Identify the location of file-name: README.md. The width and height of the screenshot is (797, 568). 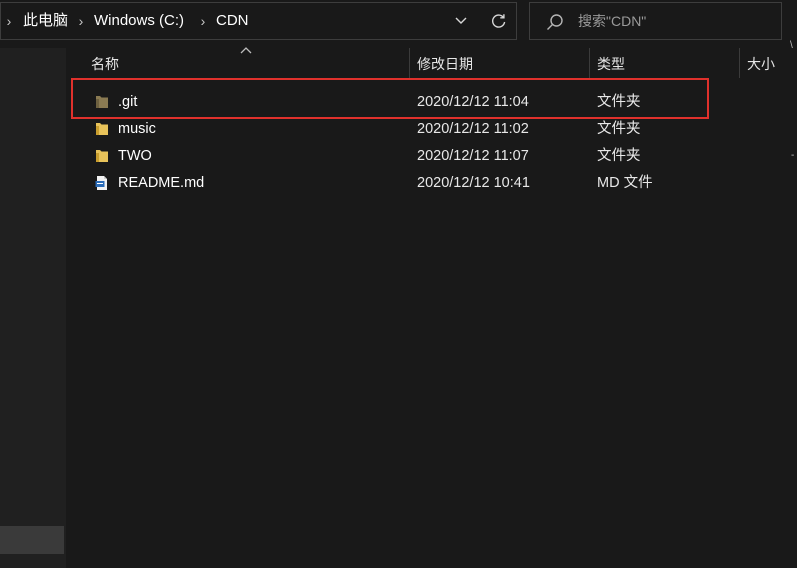
(161, 183).